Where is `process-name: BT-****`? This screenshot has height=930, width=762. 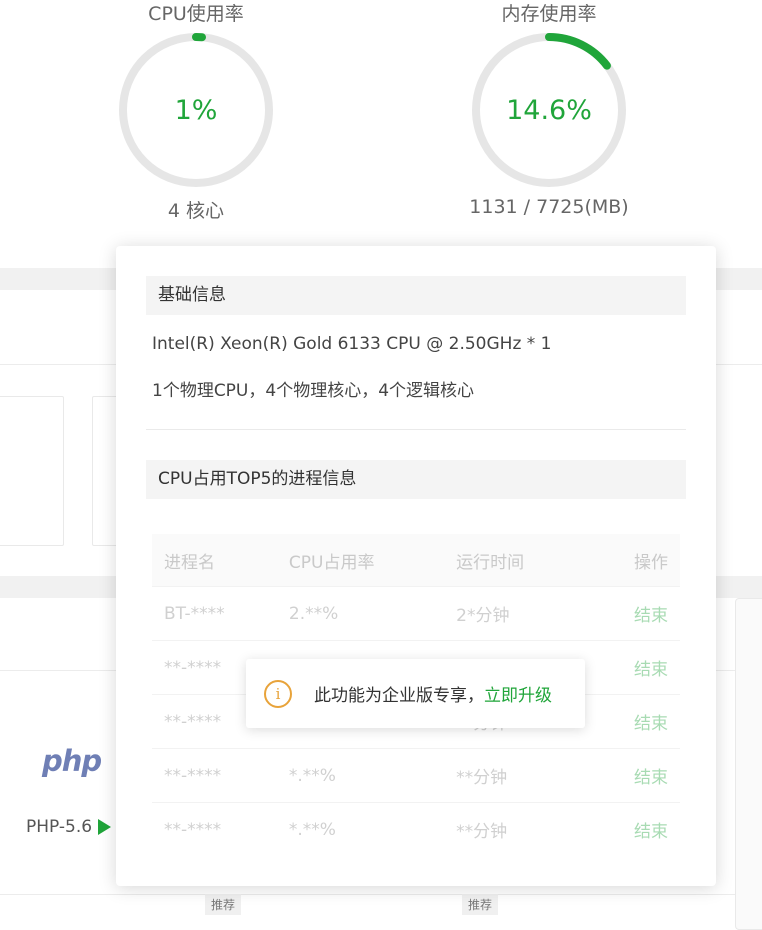 process-name: BT-**** is located at coordinates (214, 613).